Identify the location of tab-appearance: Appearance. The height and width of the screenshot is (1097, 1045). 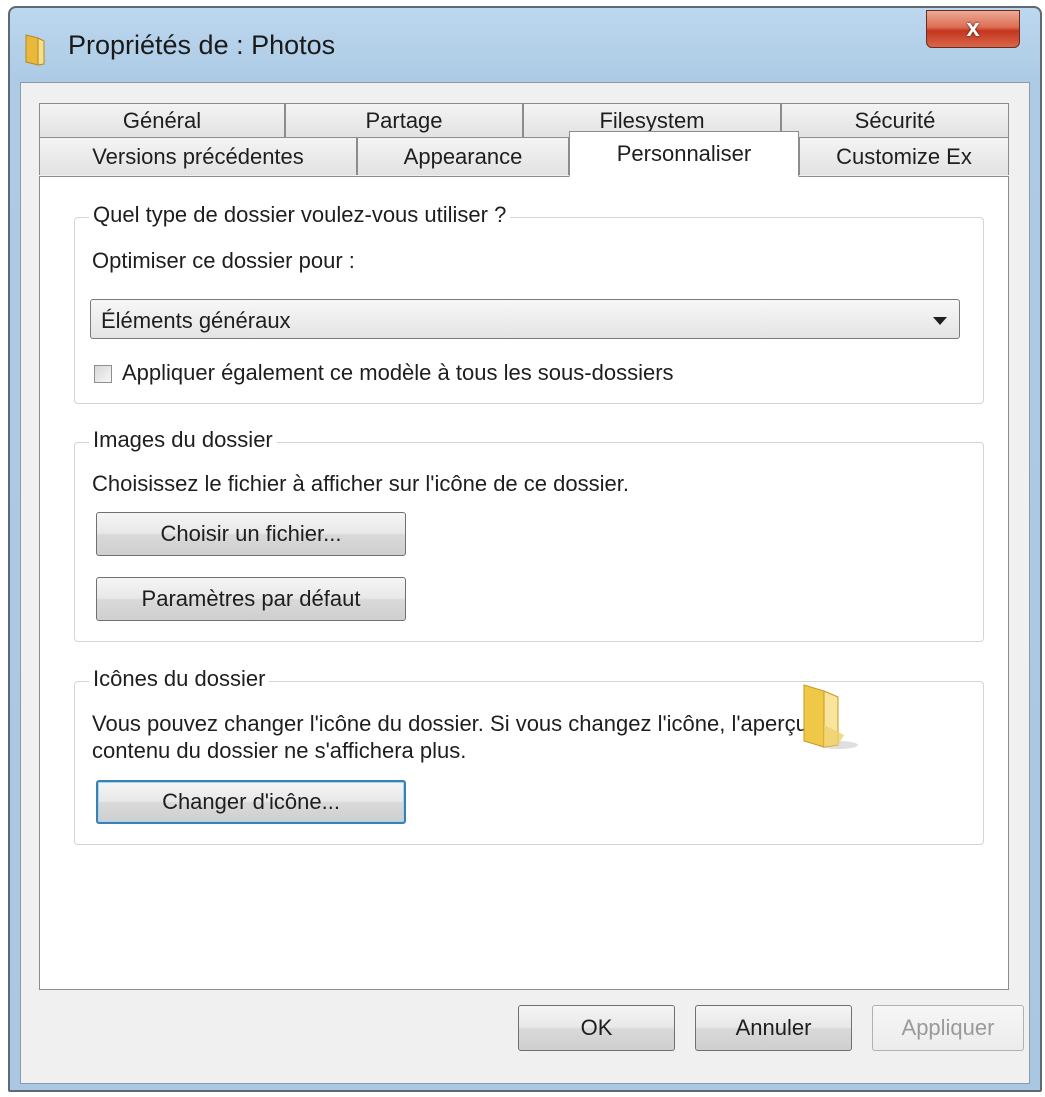
(463, 156).